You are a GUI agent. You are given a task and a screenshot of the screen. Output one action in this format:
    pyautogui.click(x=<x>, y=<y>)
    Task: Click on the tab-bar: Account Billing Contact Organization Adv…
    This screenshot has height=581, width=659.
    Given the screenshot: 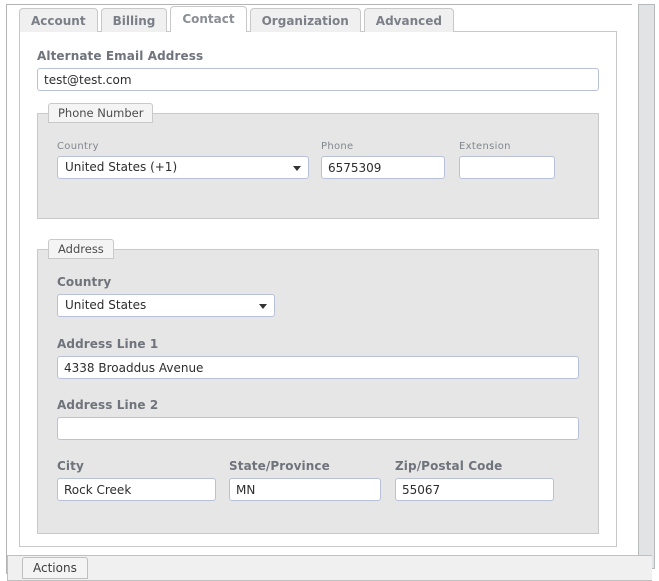 What is the action you would take?
    pyautogui.click(x=238, y=19)
    